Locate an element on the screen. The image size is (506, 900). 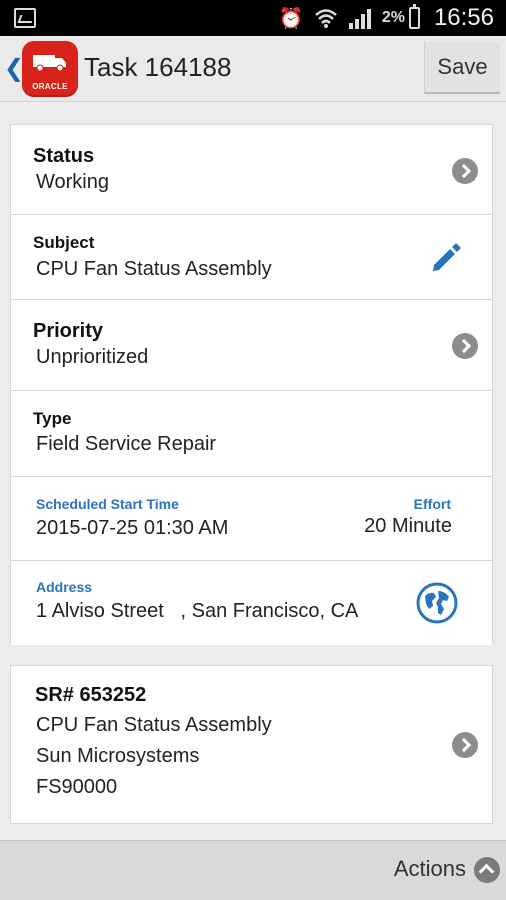
scheduled-start-label: Scheduled Start Time is located at coordinates (107, 504).